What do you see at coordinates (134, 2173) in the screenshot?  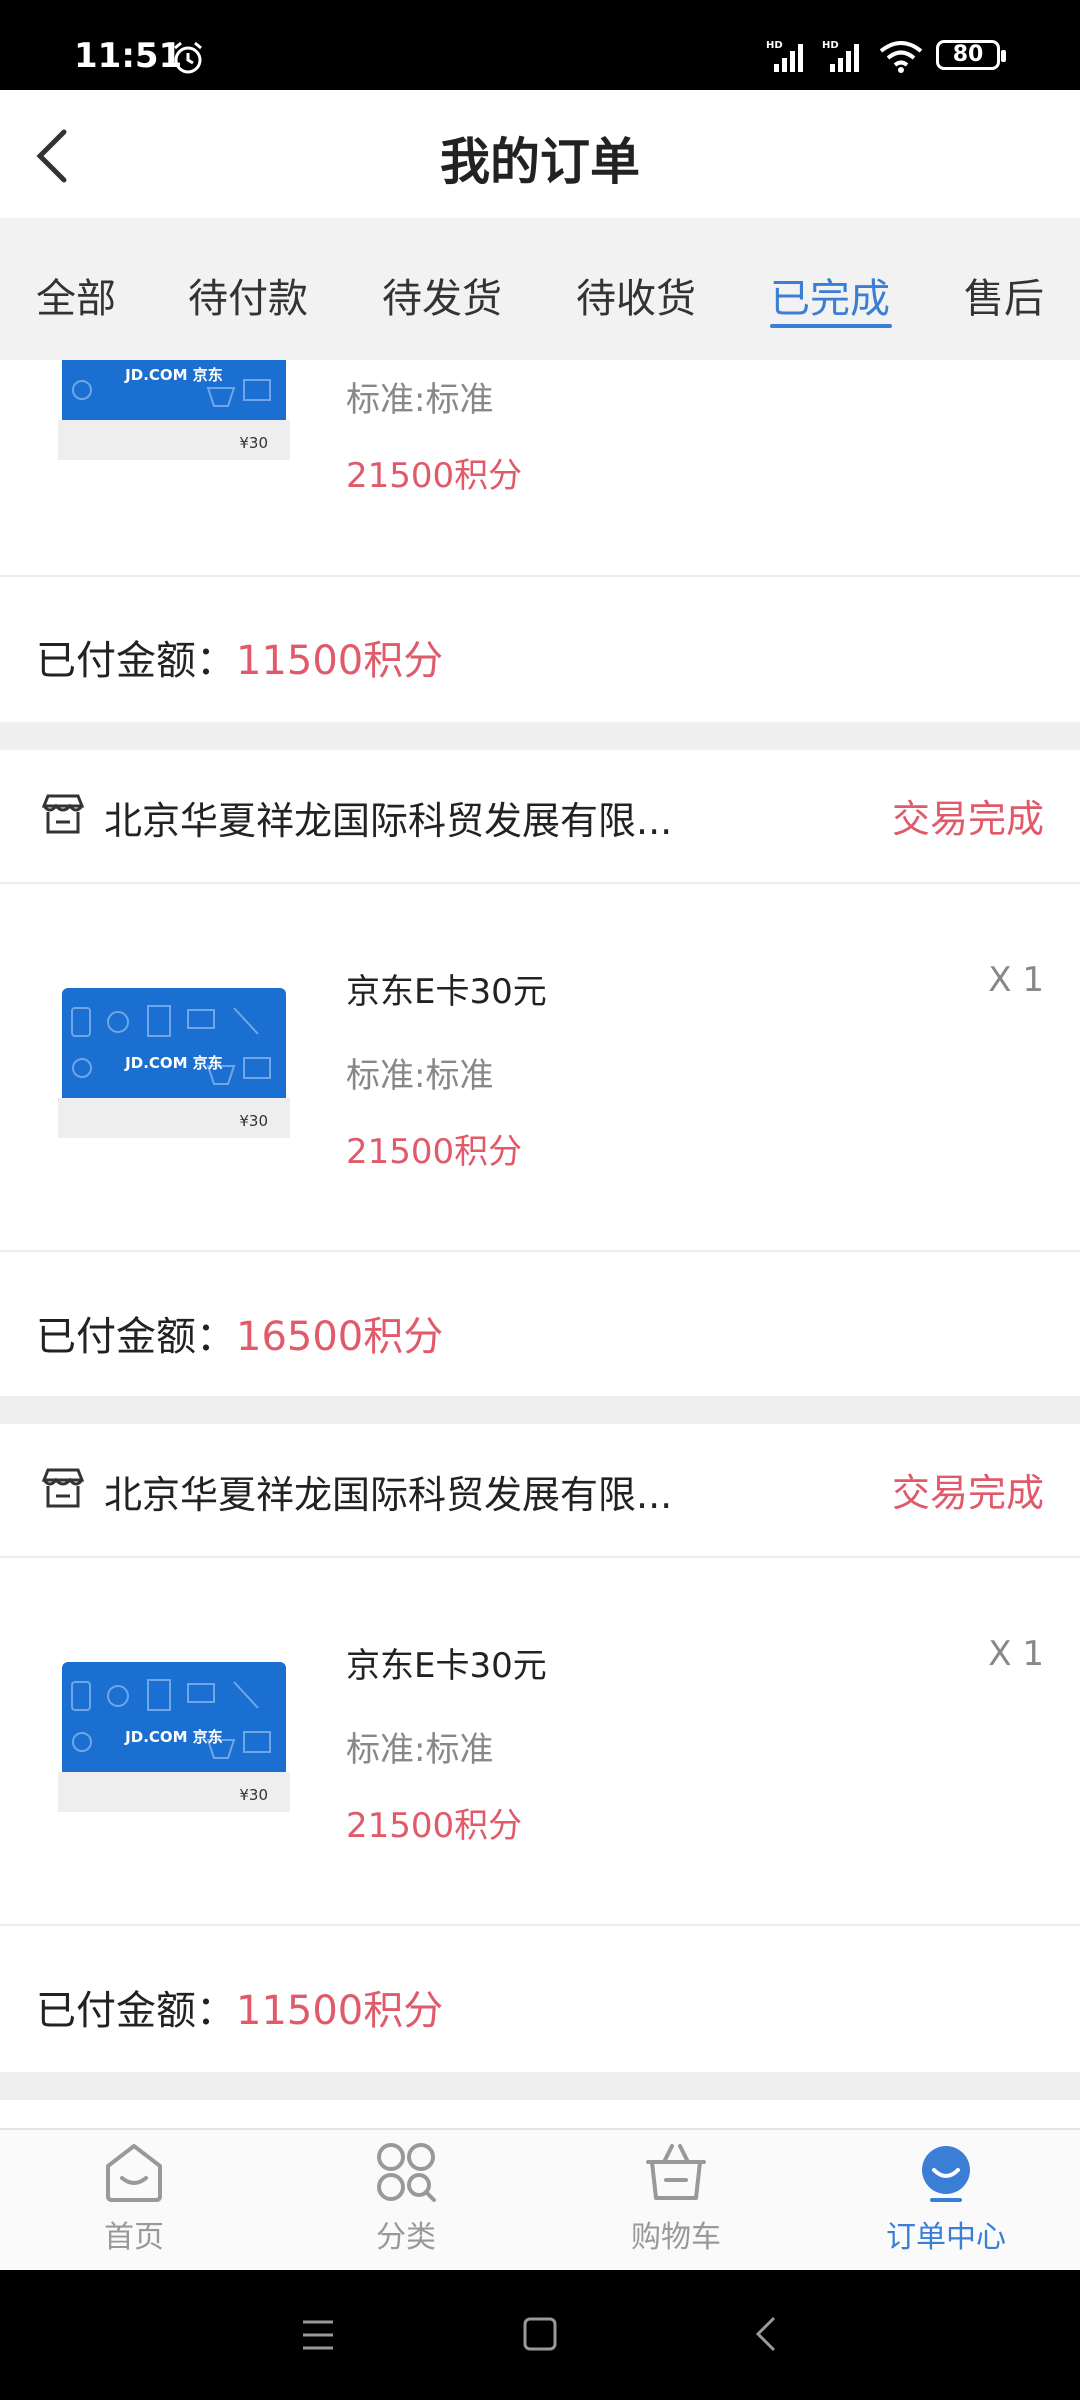 I see `home-icon` at bounding box center [134, 2173].